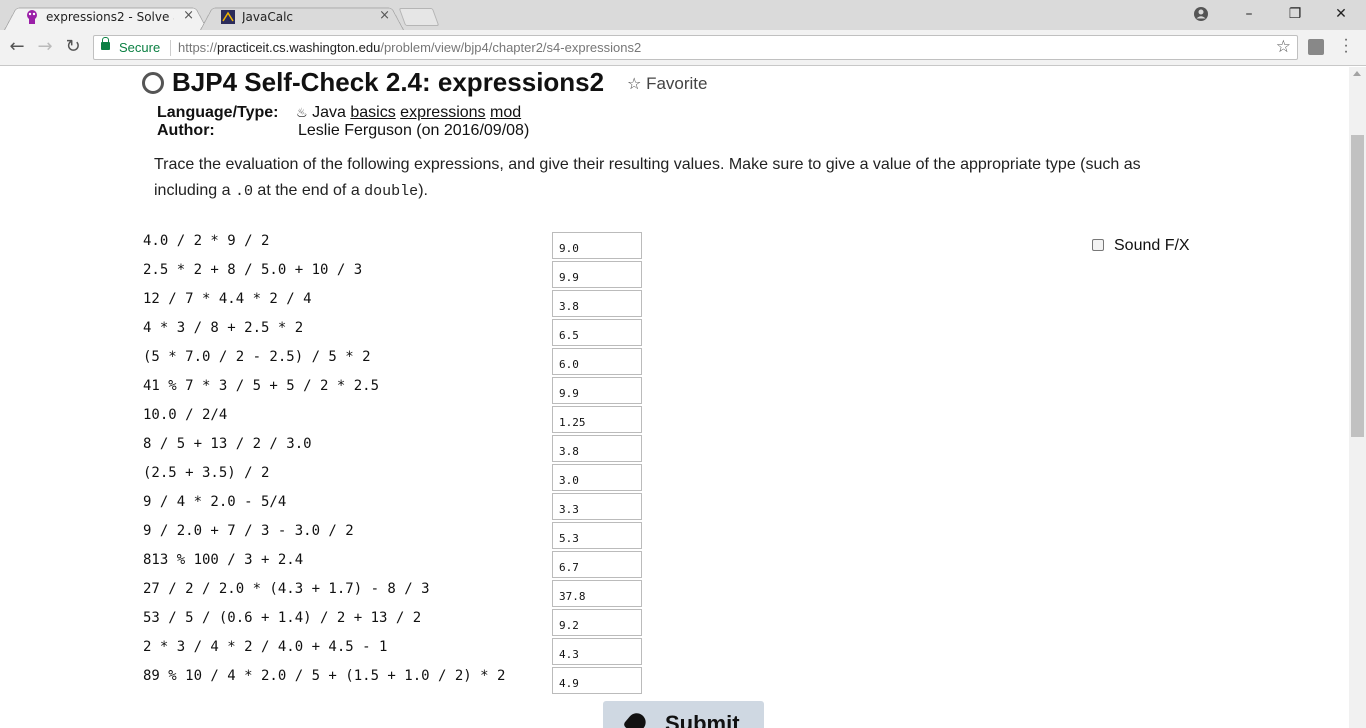  I want to click on expression-text: 2.5 * 2 + 8 / 5.0 + 10 / 3, so click(253, 270).